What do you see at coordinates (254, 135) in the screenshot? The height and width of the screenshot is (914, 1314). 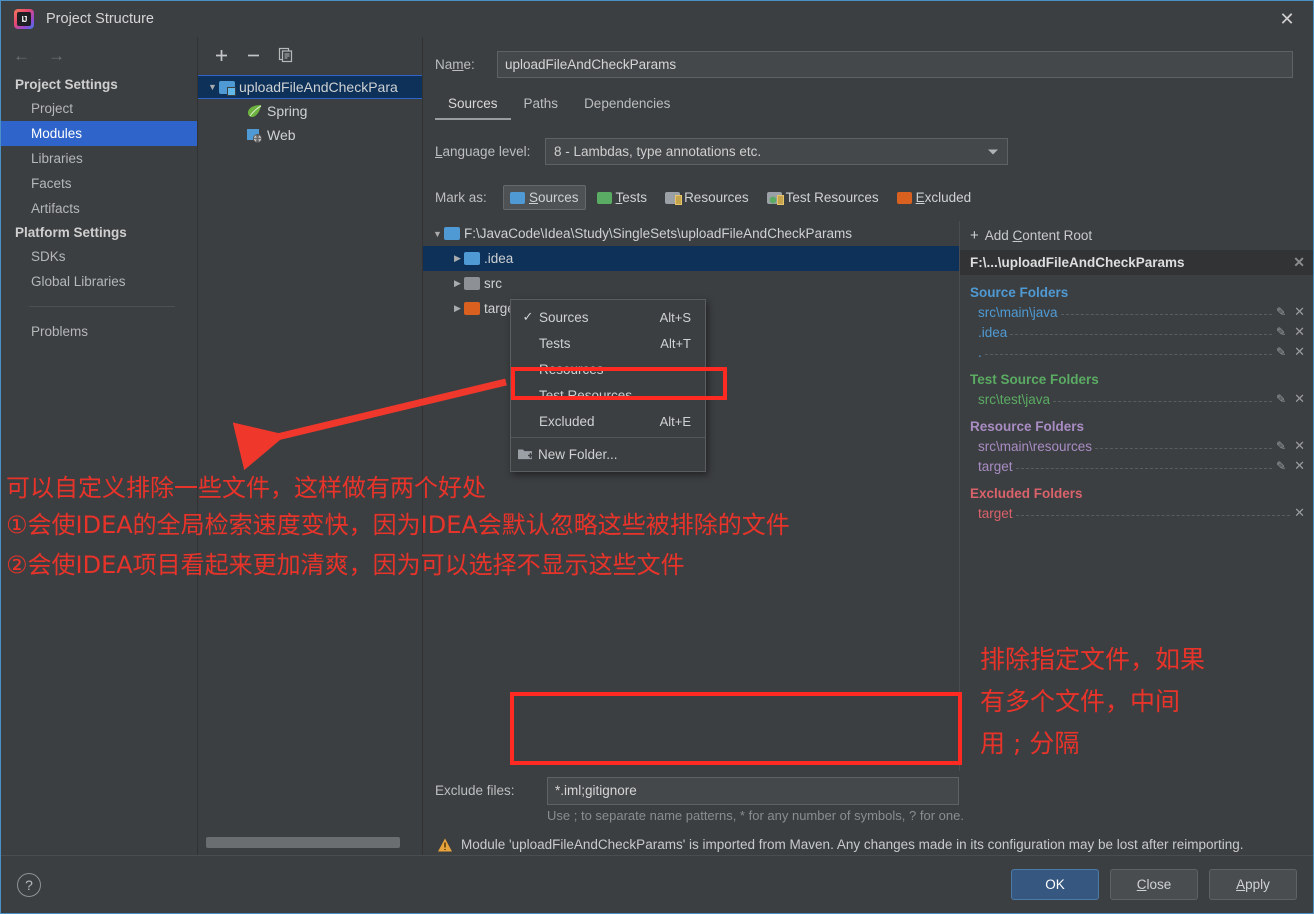 I see `web-facet-icon` at bounding box center [254, 135].